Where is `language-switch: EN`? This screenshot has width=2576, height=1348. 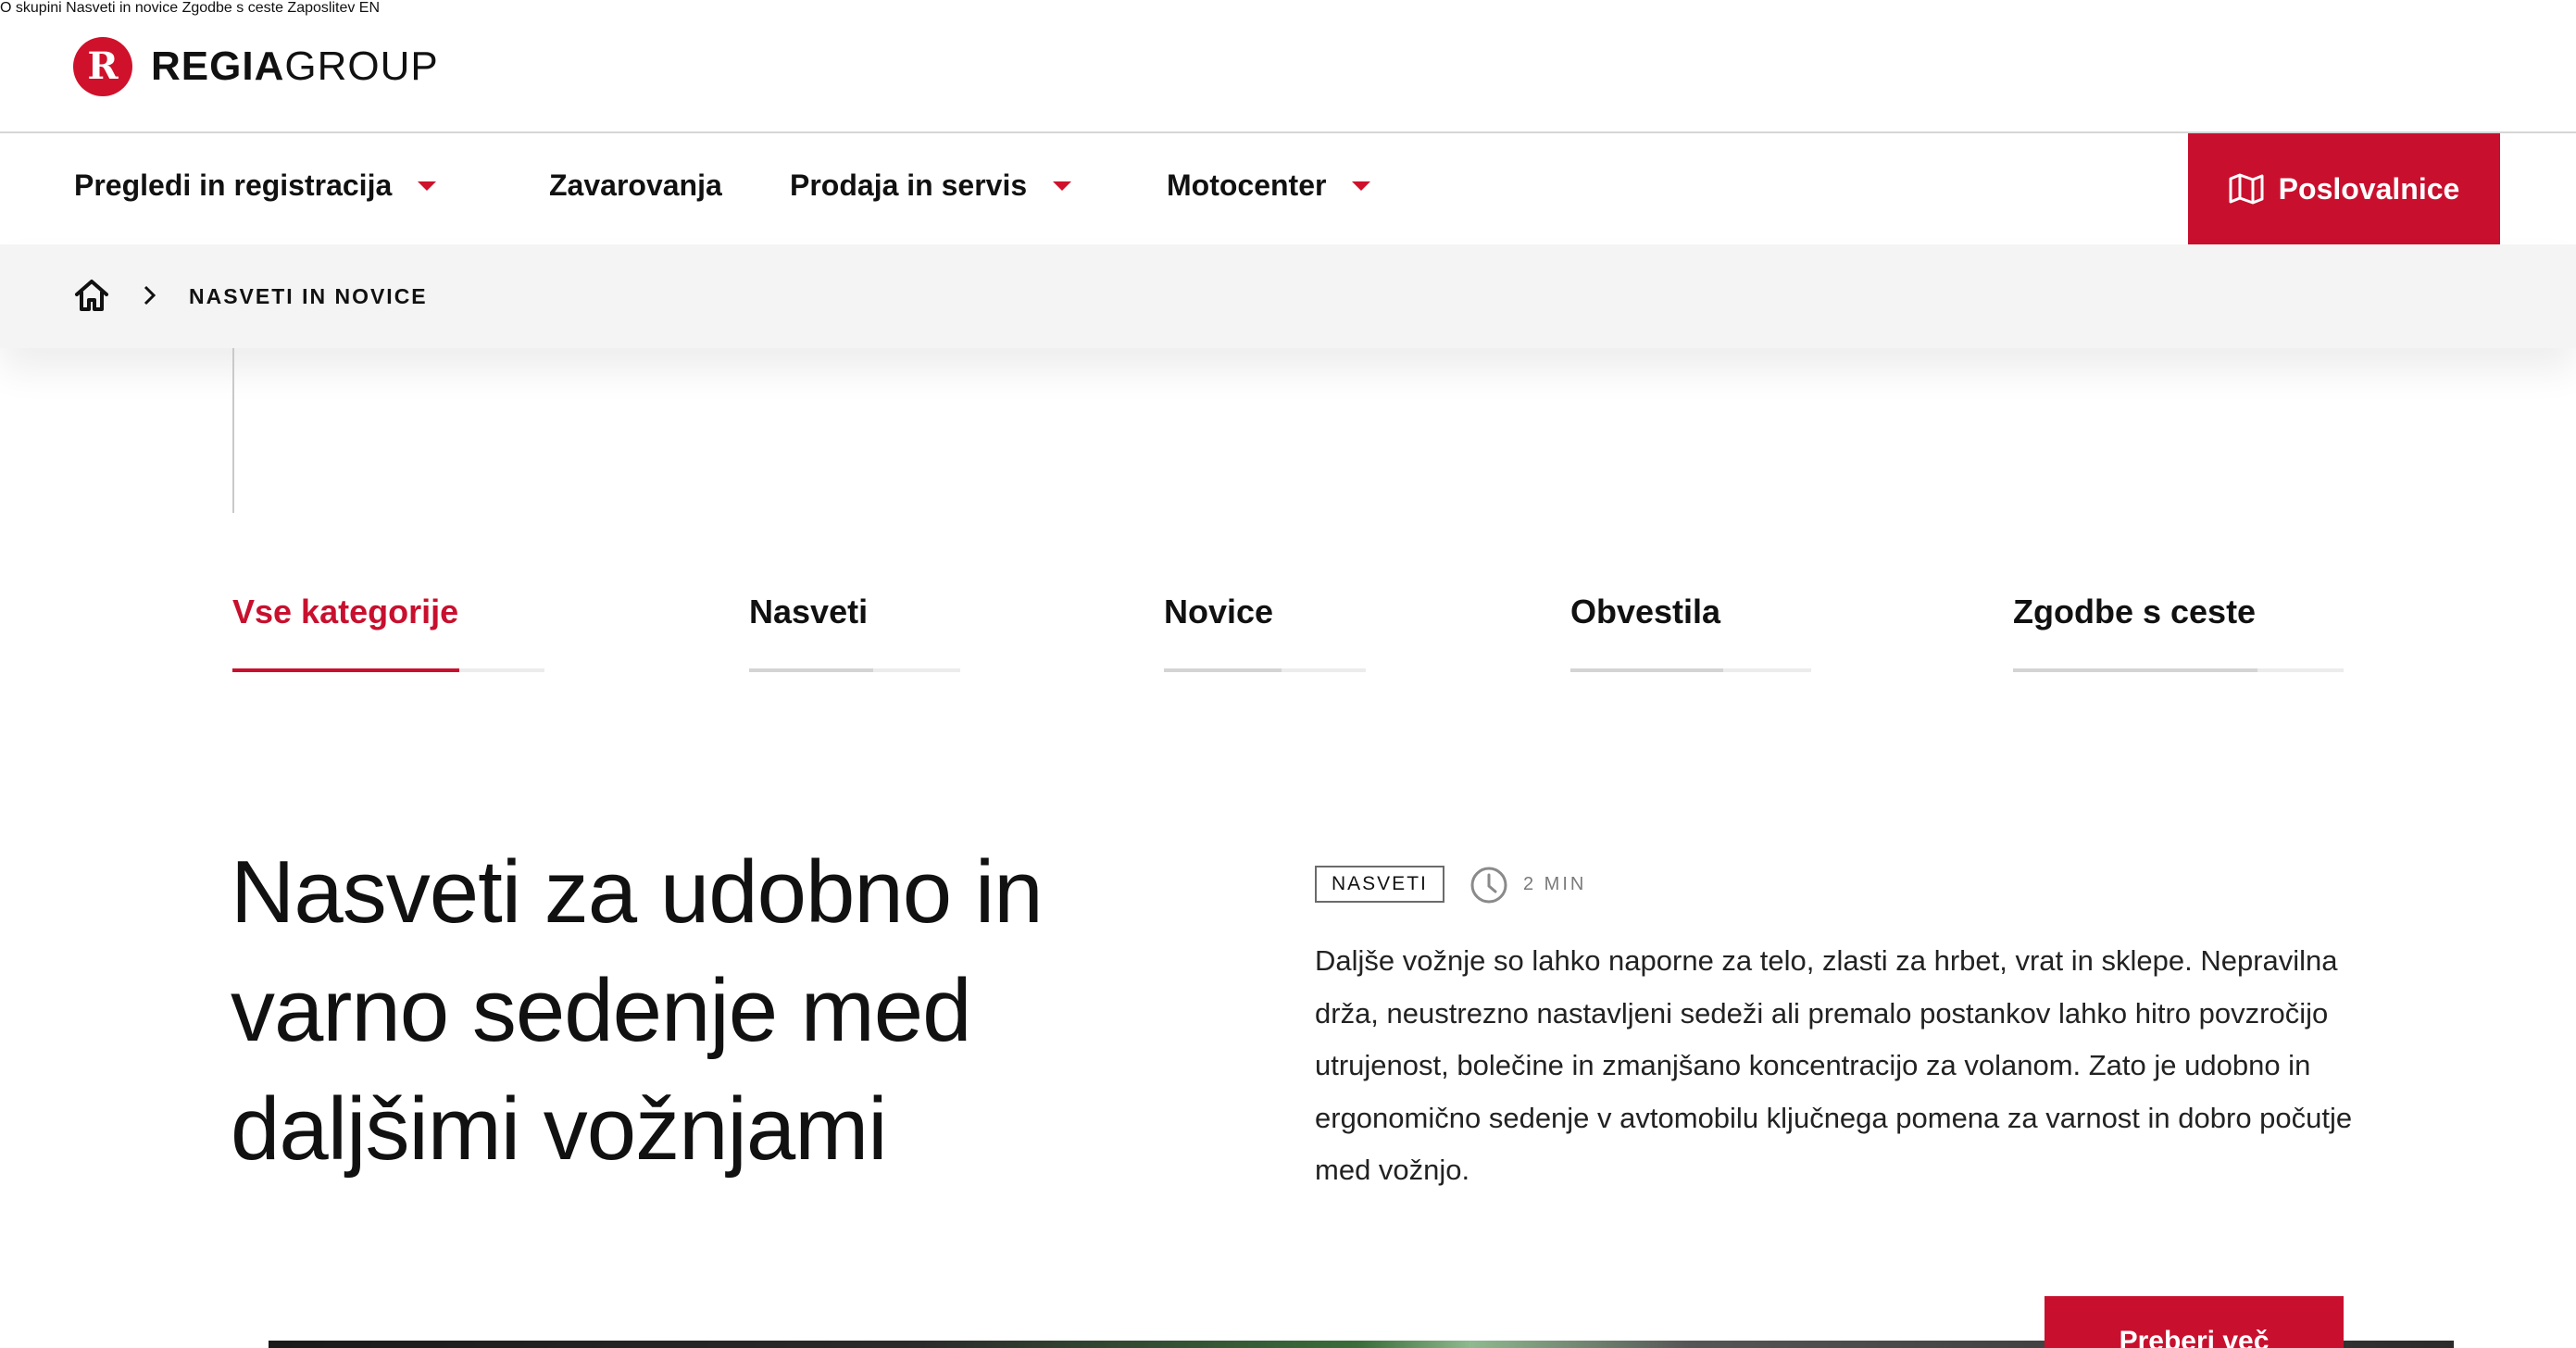
language-switch: EN is located at coordinates (370, 8).